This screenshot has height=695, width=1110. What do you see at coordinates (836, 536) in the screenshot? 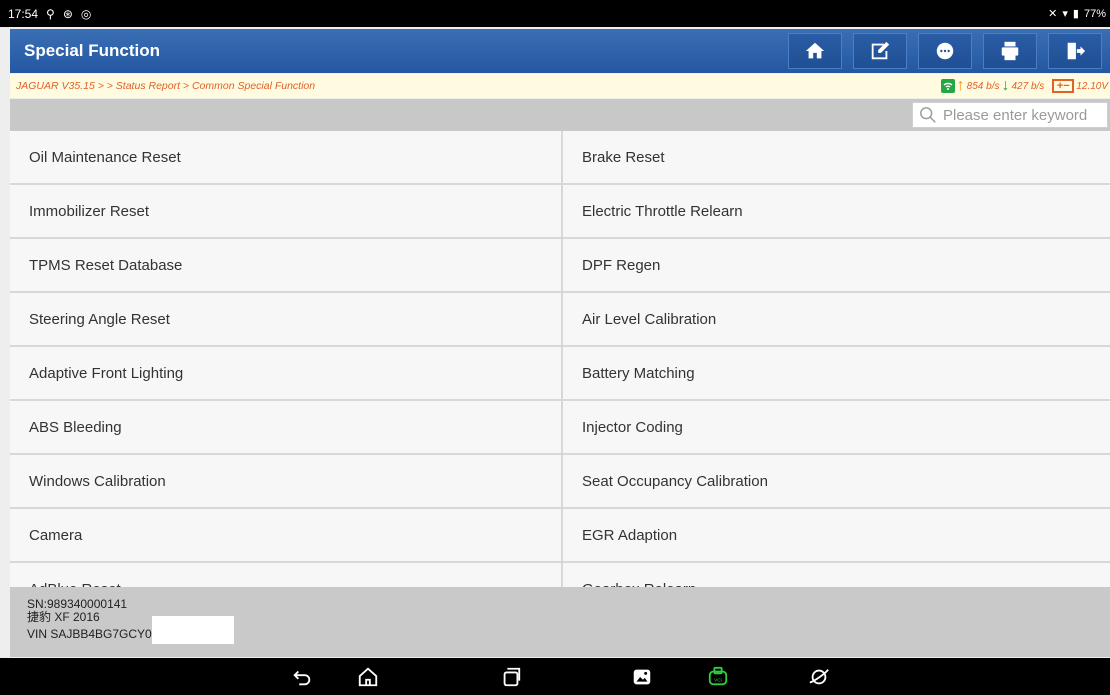
I see `function-item: EGR Adaption` at bounding box center [836, 536].